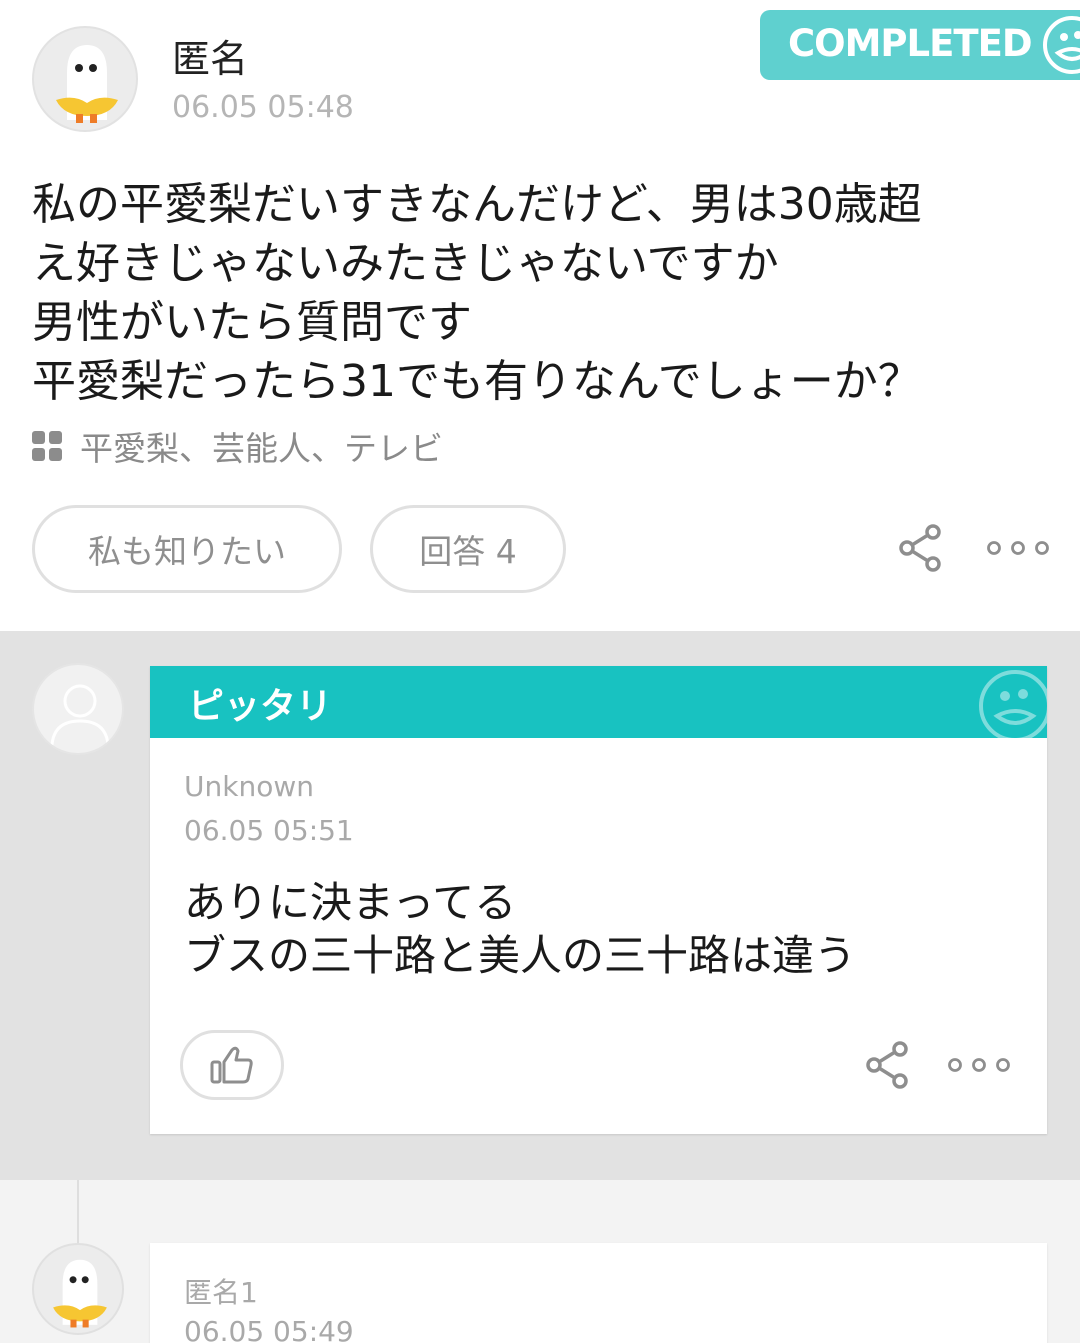  I want to click on answer-author: Unknown, so click(249, 786).